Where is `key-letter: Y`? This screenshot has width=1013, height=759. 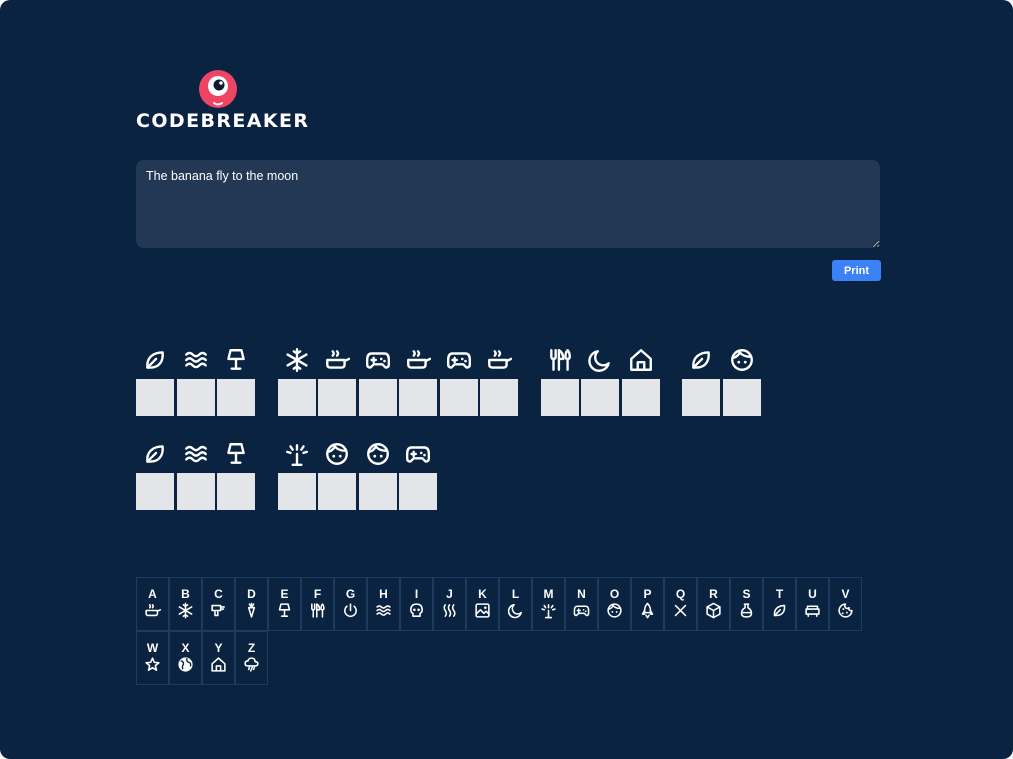
key-letter: Y is located at coordinates (218, 648).